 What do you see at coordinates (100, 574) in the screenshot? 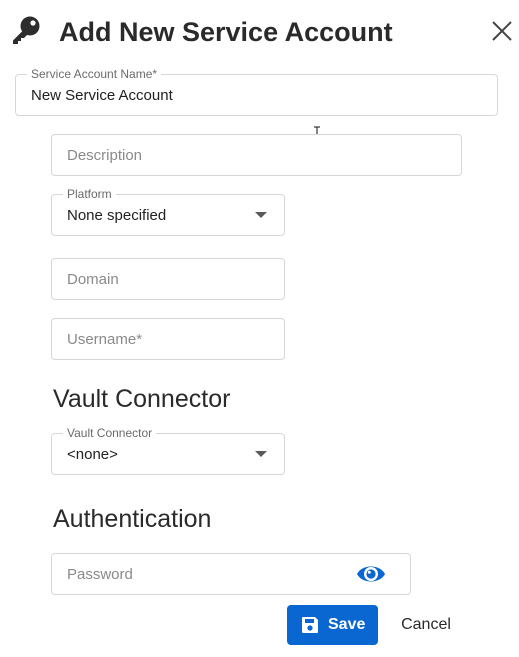
I see `password-placeholder: Password` at bounding box center [100, 574].